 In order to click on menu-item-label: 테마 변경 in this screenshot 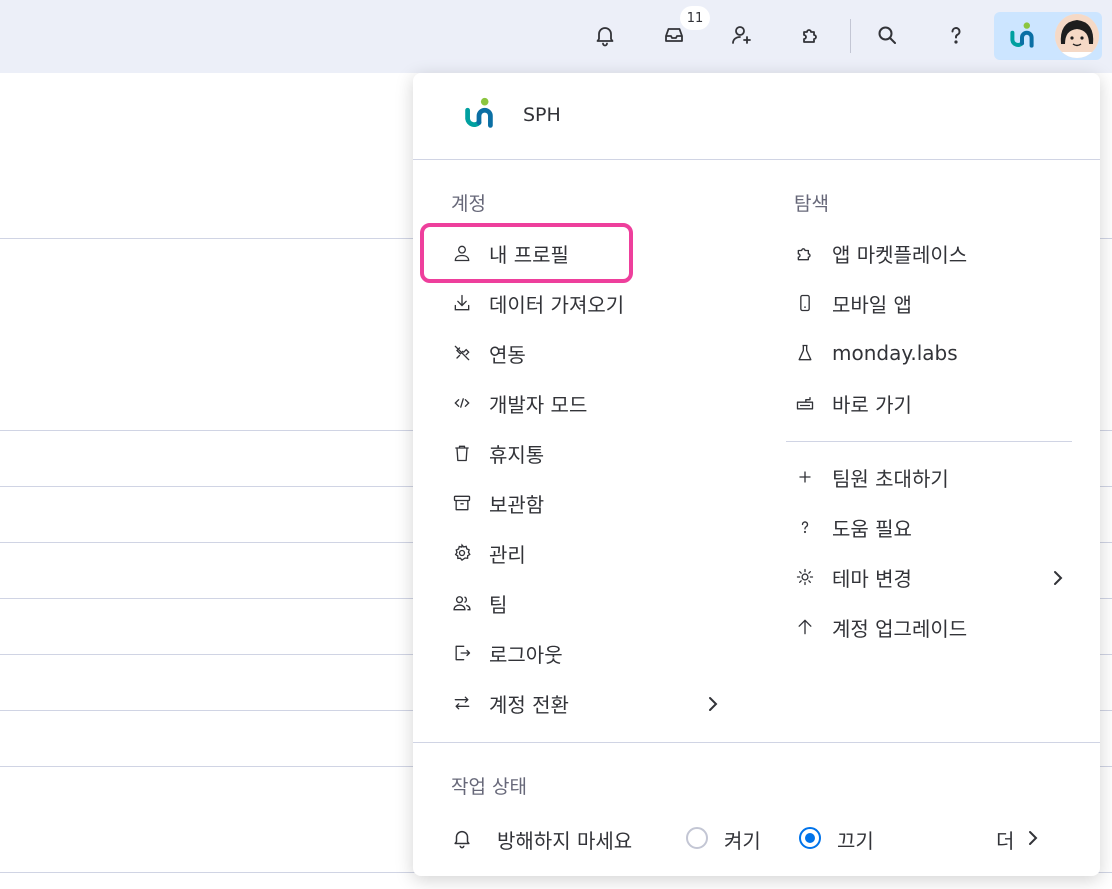, I will do `click(872, 578)`.